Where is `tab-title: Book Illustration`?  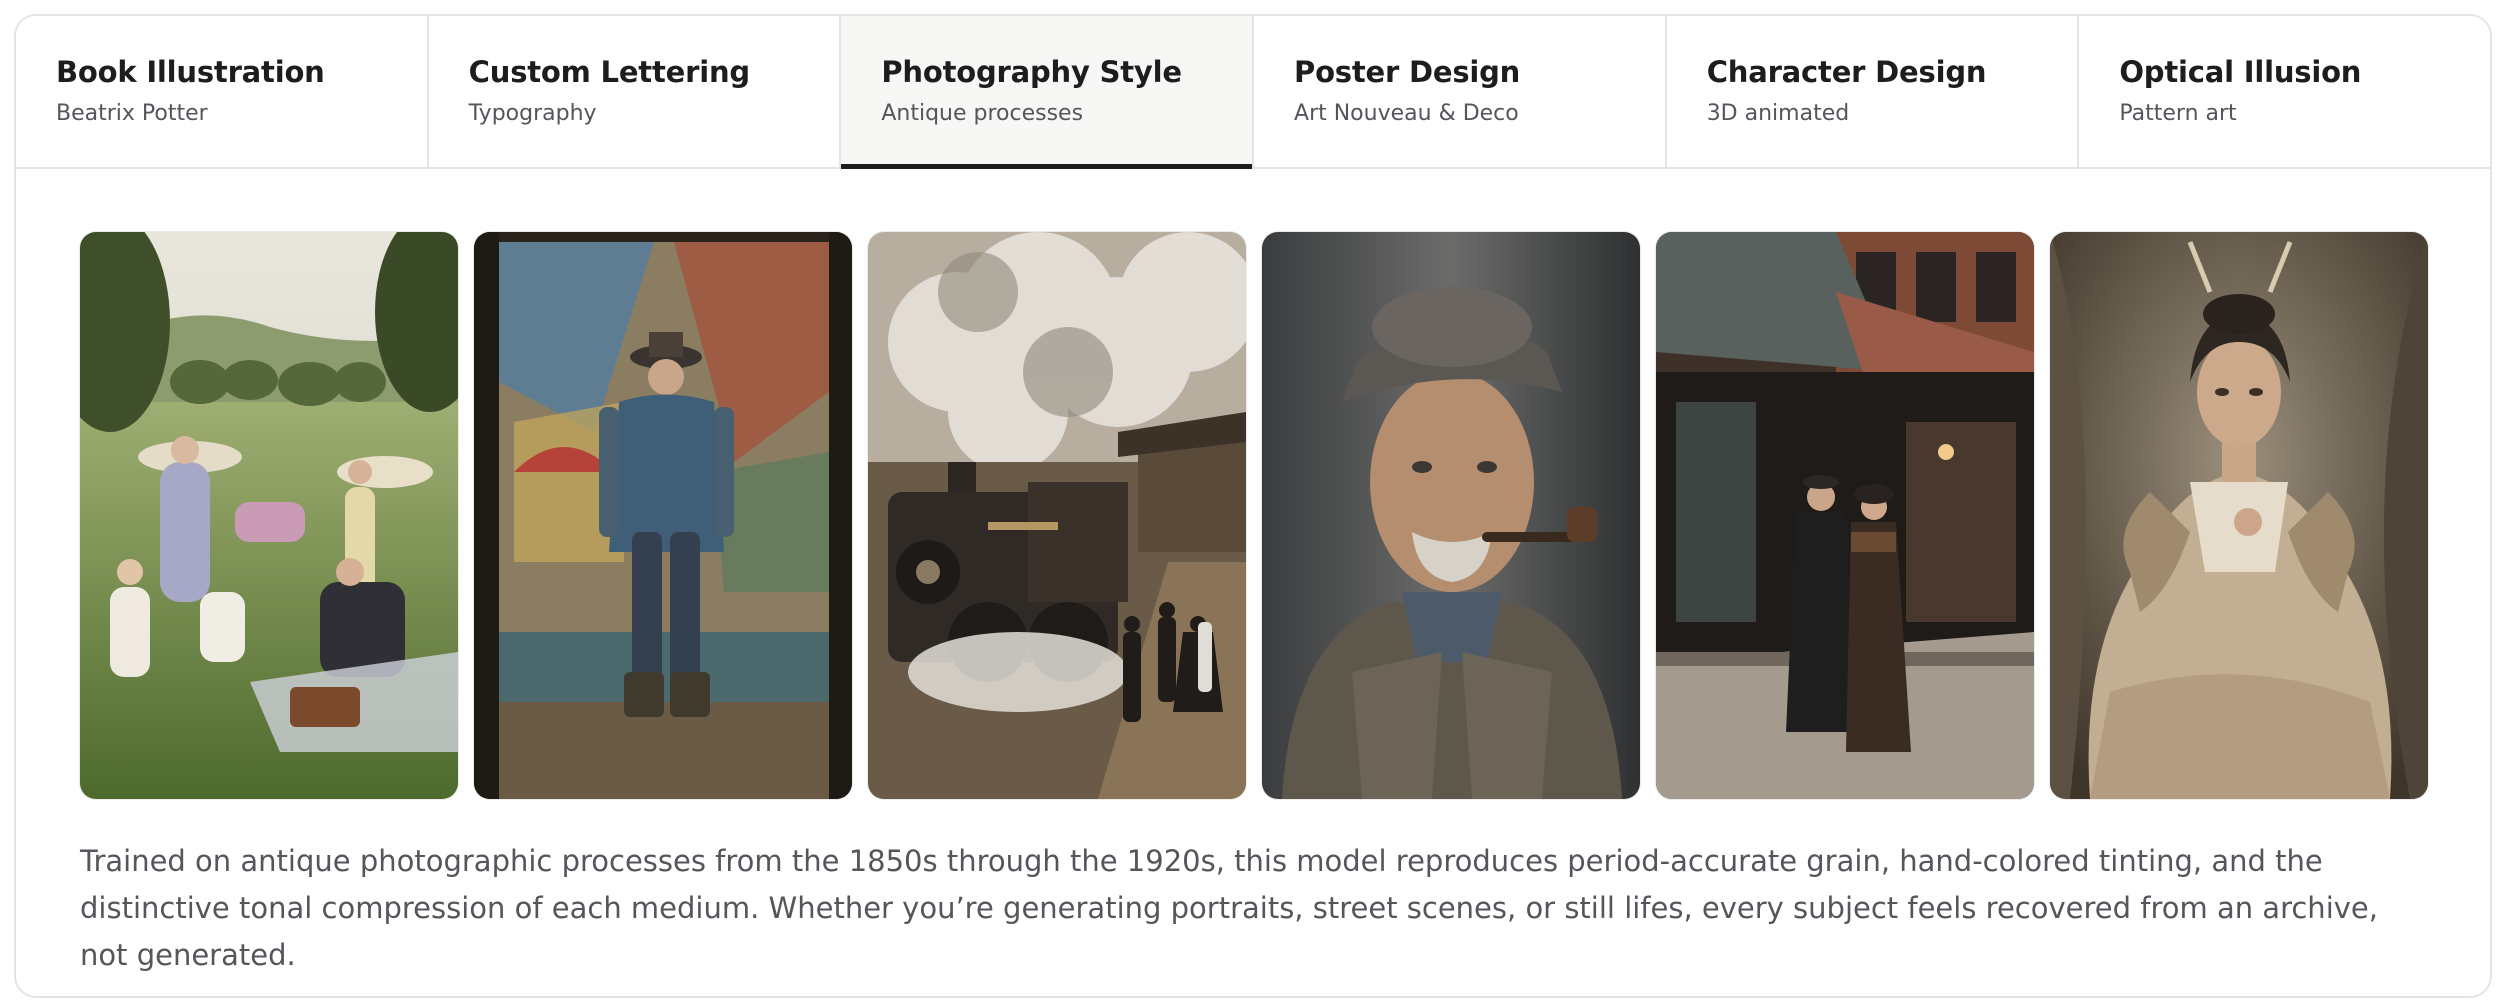
tab-title: Book Illustration is located at coordinates (190, 72).